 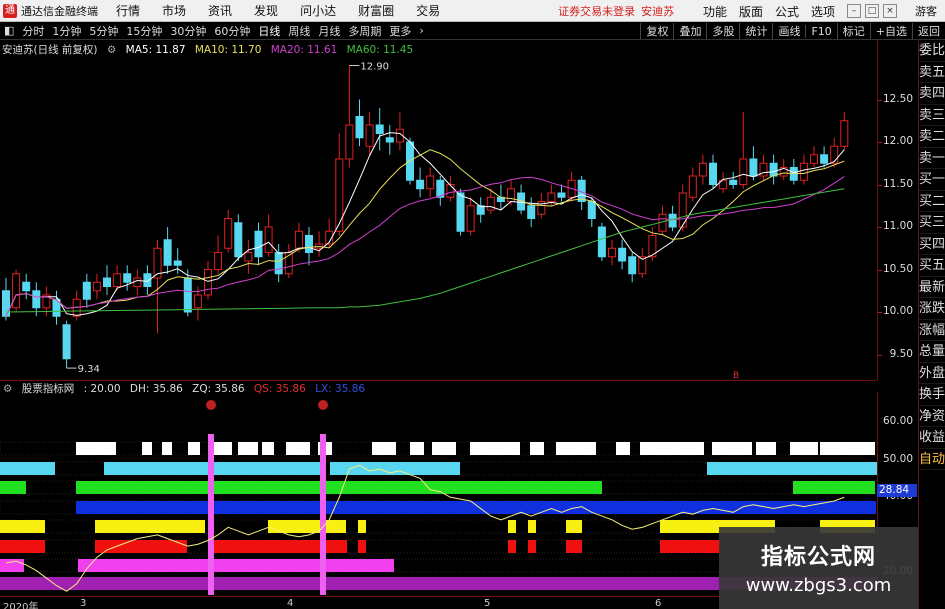 I want to click on green-block, so click(x=339, y=487).